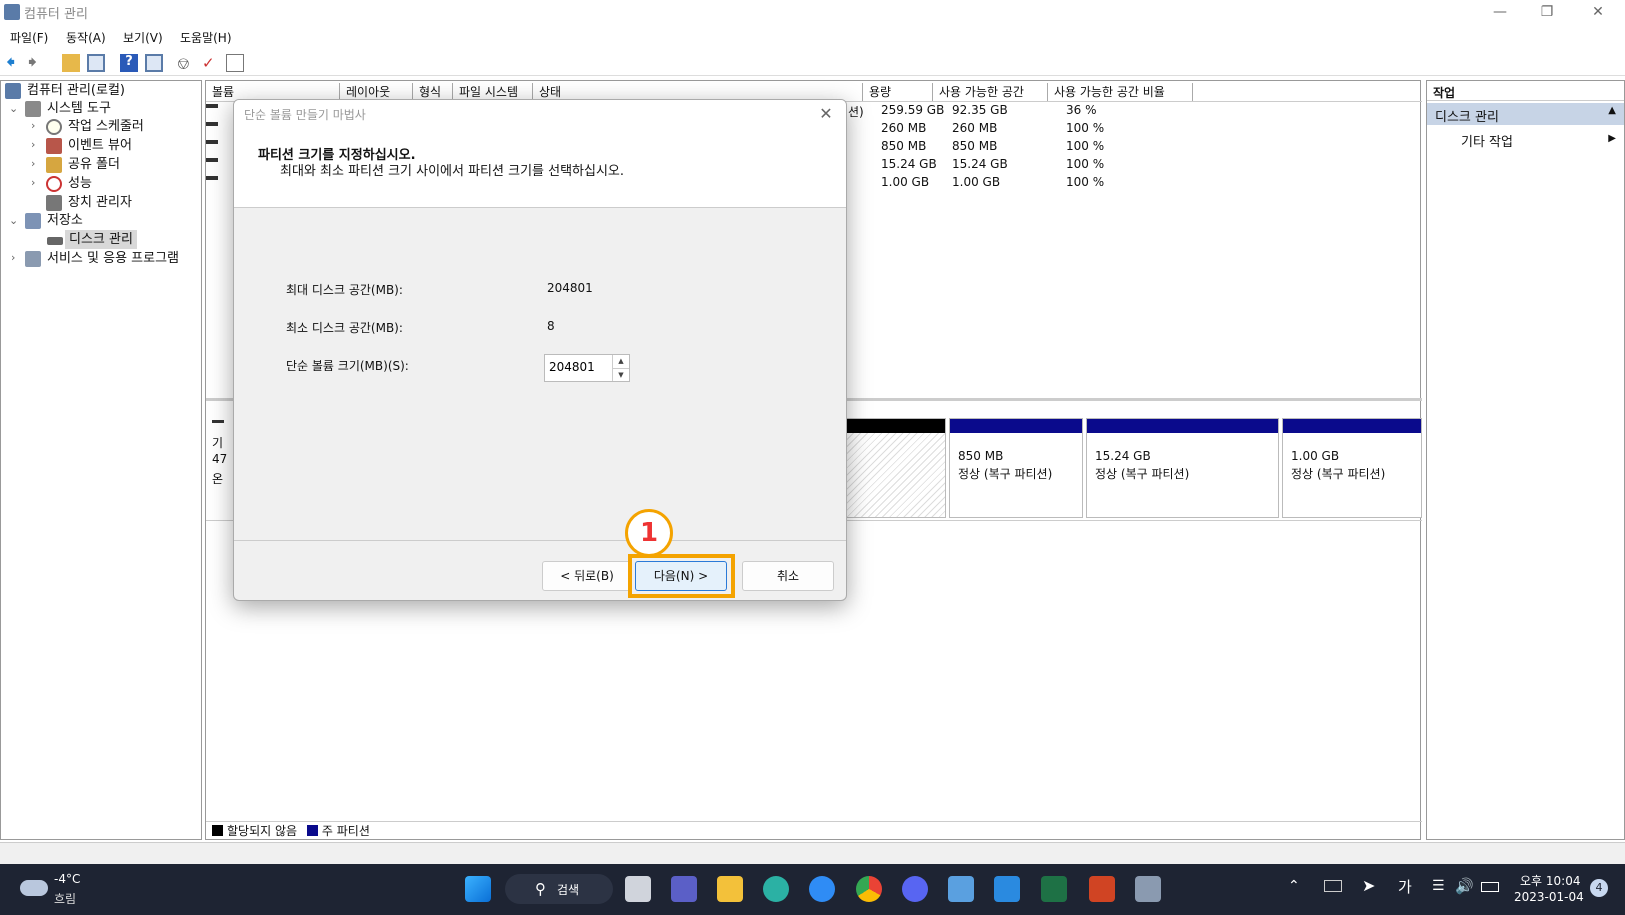  What do you see at coordinates (540, 889) in the screenshot?
I see `search-icon: ⚲` at bounding box center [540, 889].